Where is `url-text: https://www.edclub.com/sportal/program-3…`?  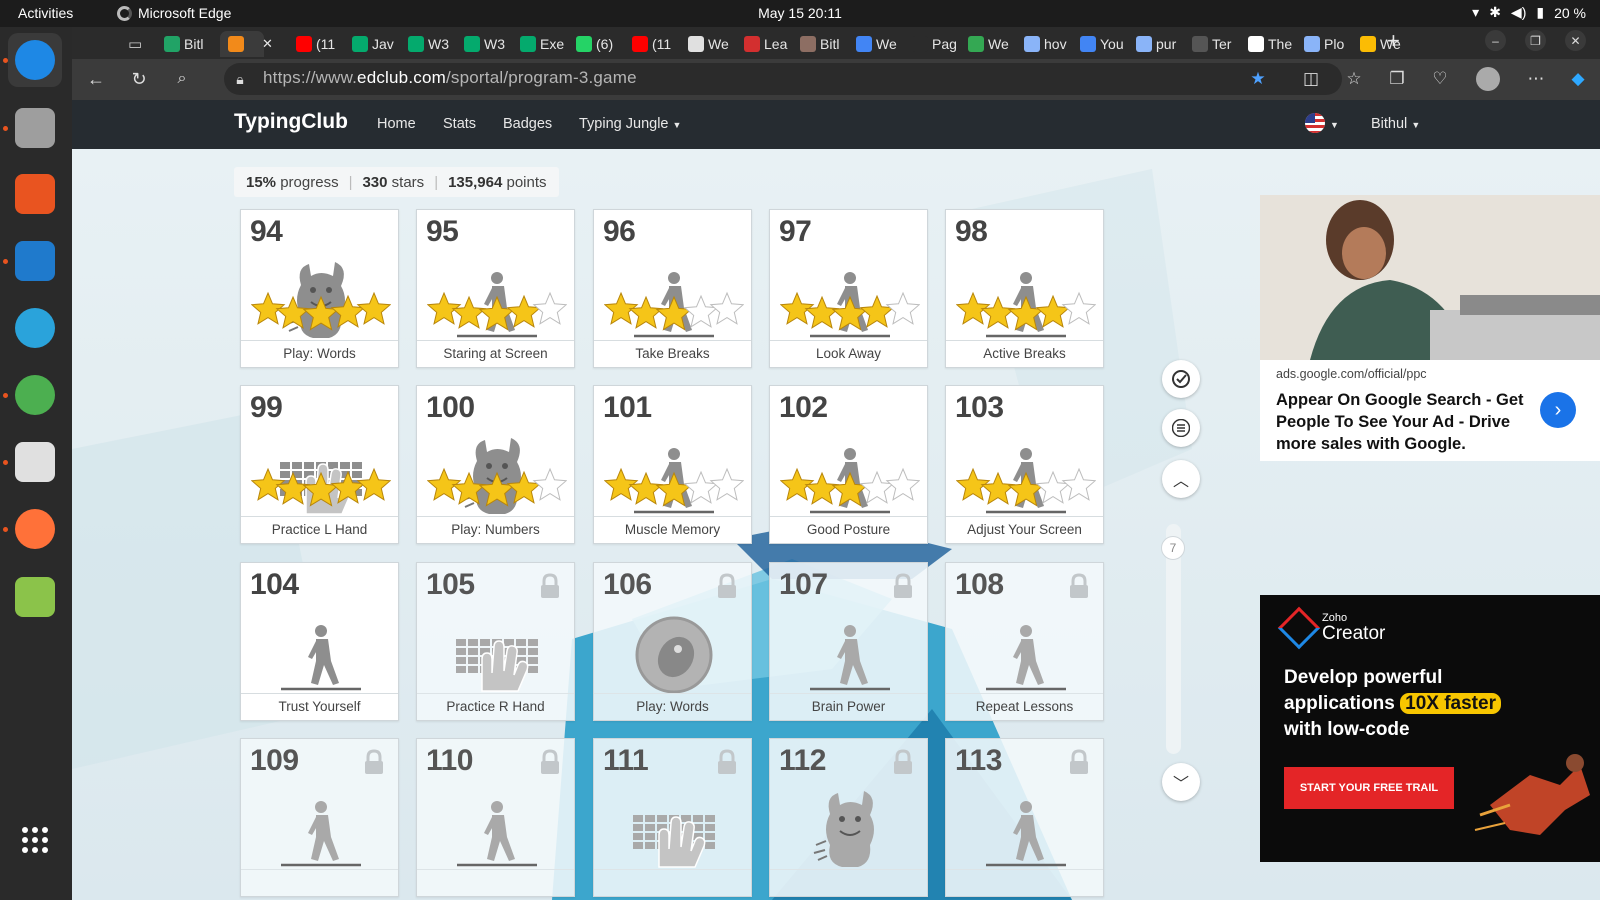 url-text: https://www.edclub.com/sportal/program-3… is located at coordinates (450, 78).